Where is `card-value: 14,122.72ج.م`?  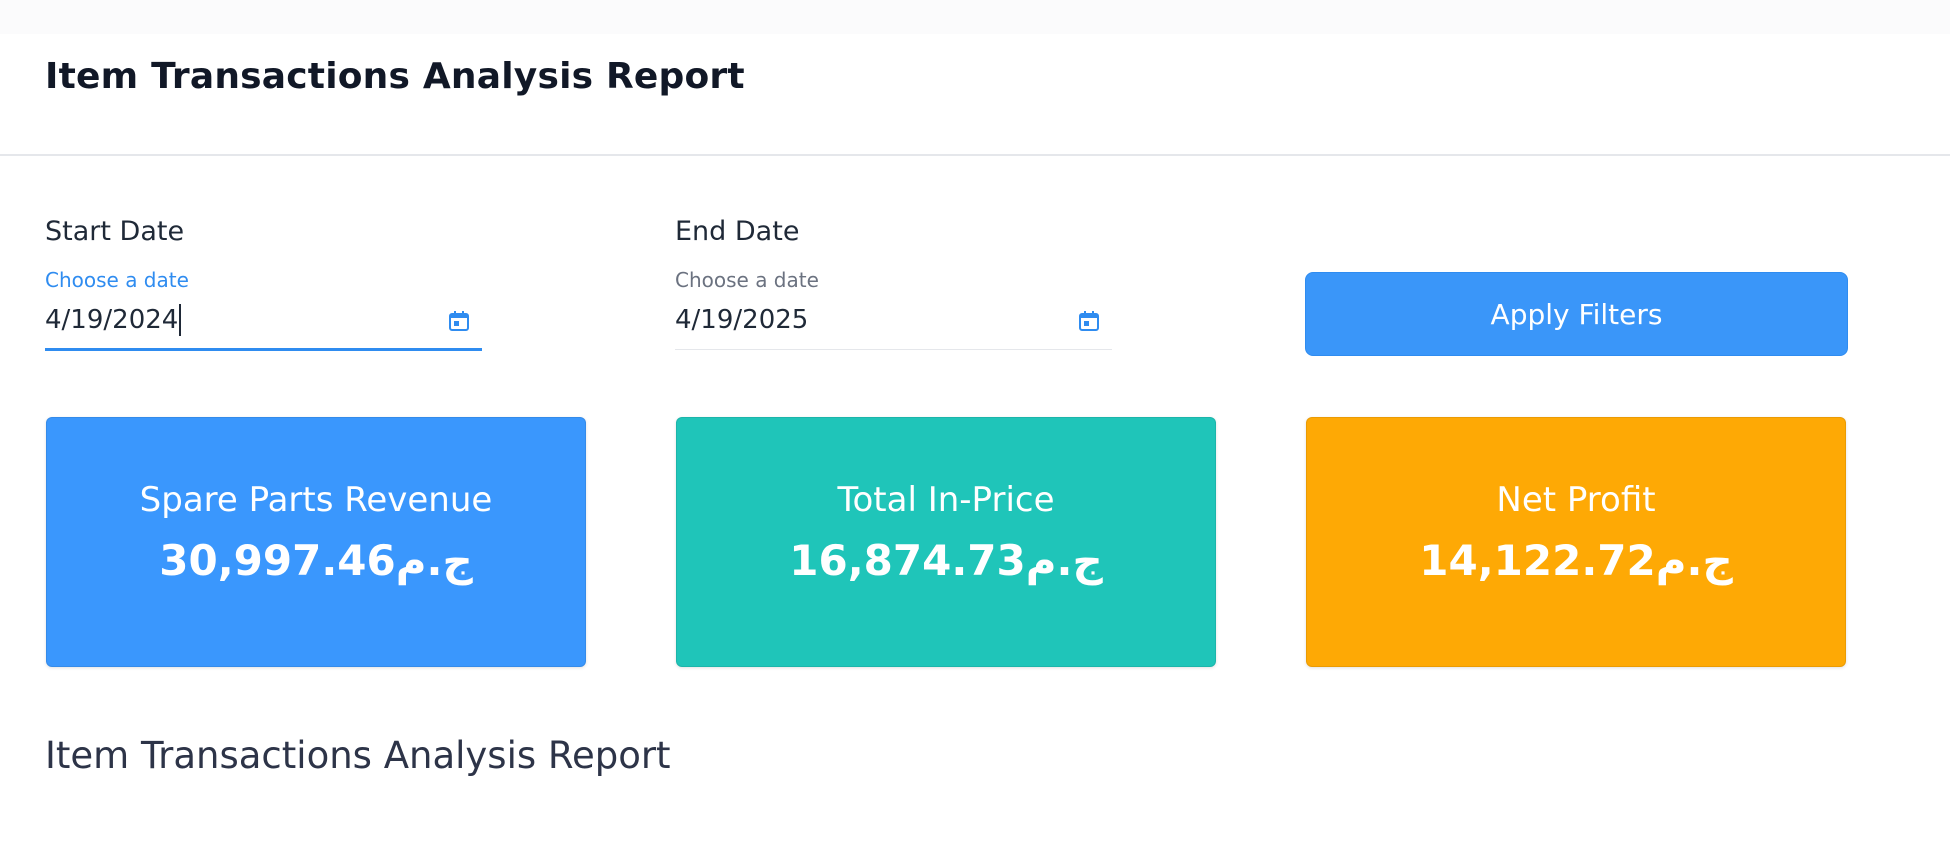
card-value: 14,122.72ج.م is located at coordinates (1576, 560).